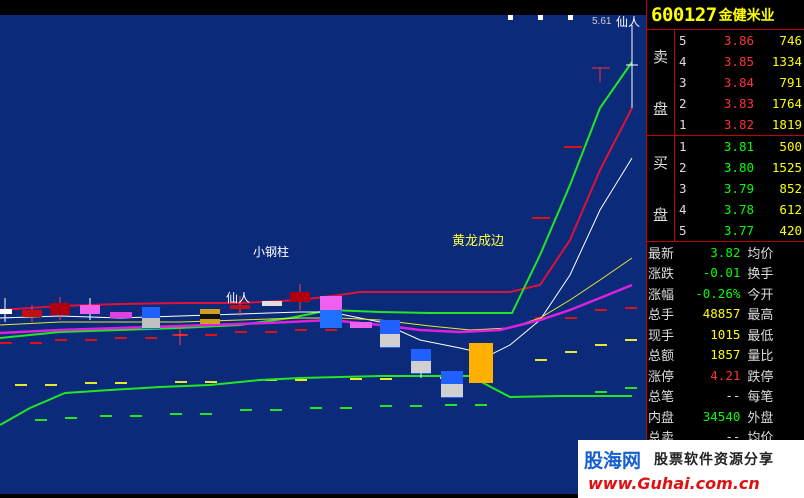 The width and height of the screenshot is (804, 498). Describe the element at coordinates (271, 251) in the screenshot. I see `annotation-xiaogangzhu: 小钢柱` at that location.